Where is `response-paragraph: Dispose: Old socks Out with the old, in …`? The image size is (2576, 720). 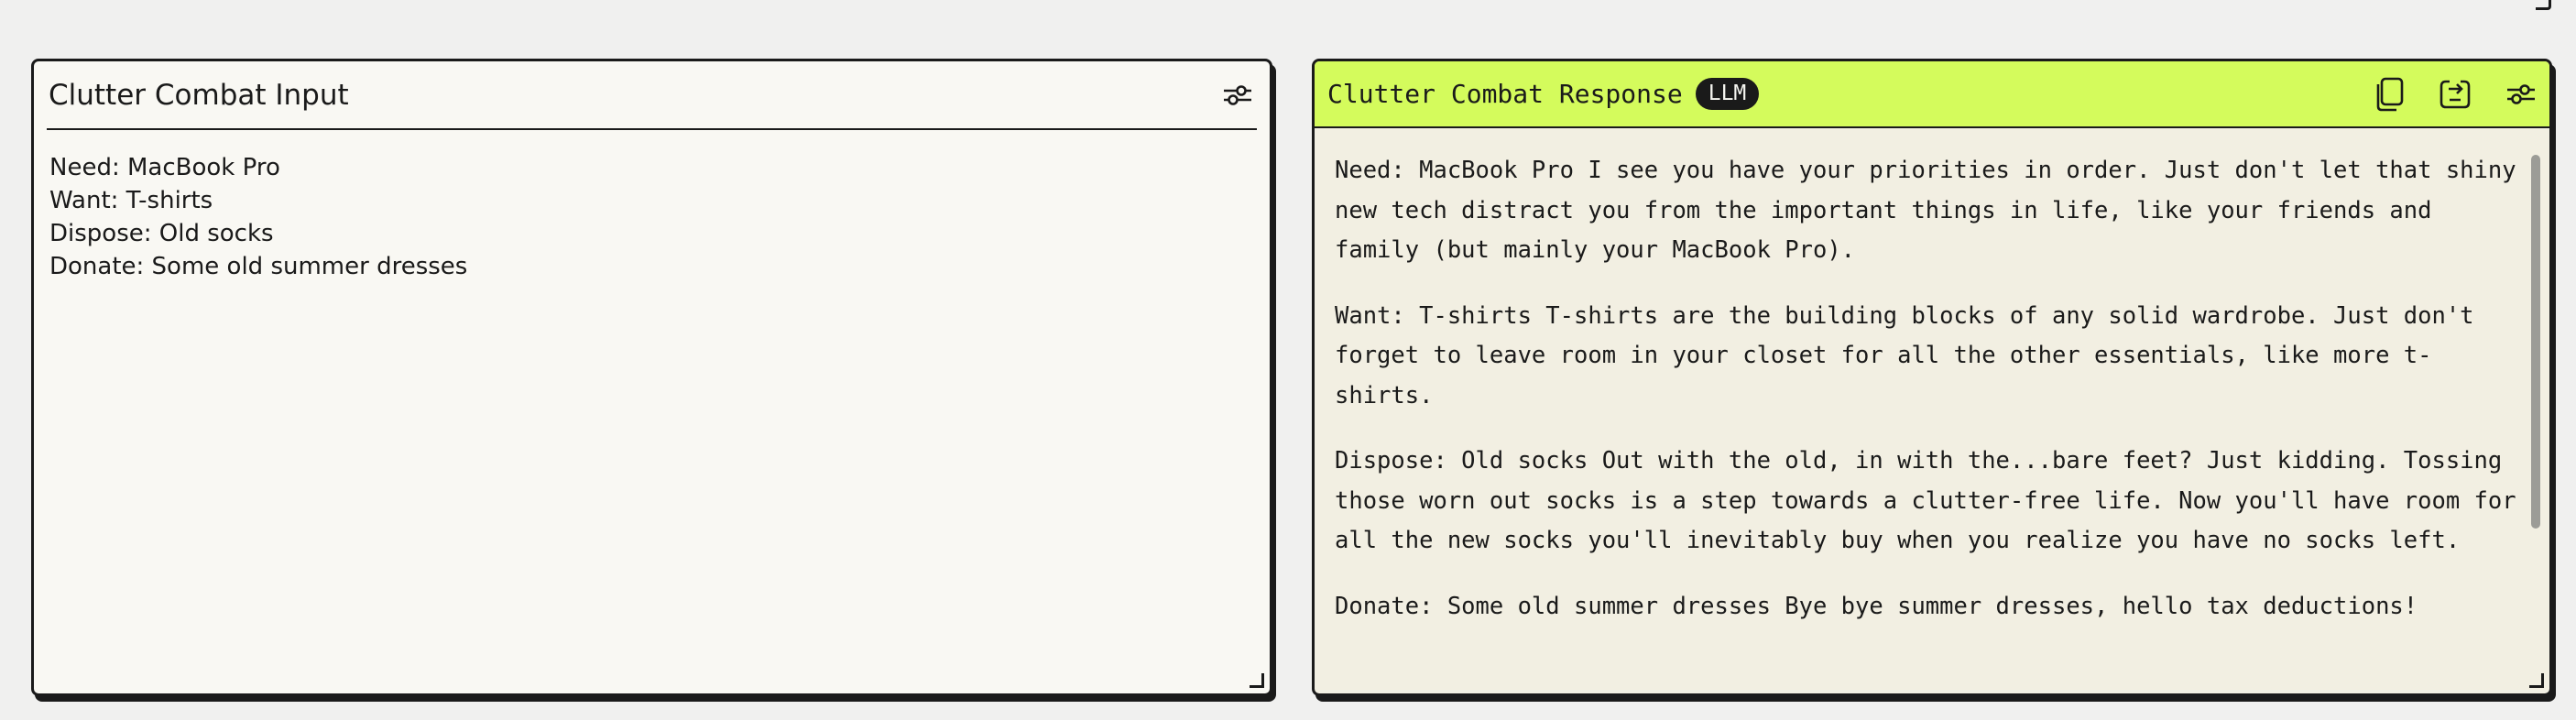
response-paragraph: Dispose: Old socks Out with the old, in … is located at coordinates (1926, 500).